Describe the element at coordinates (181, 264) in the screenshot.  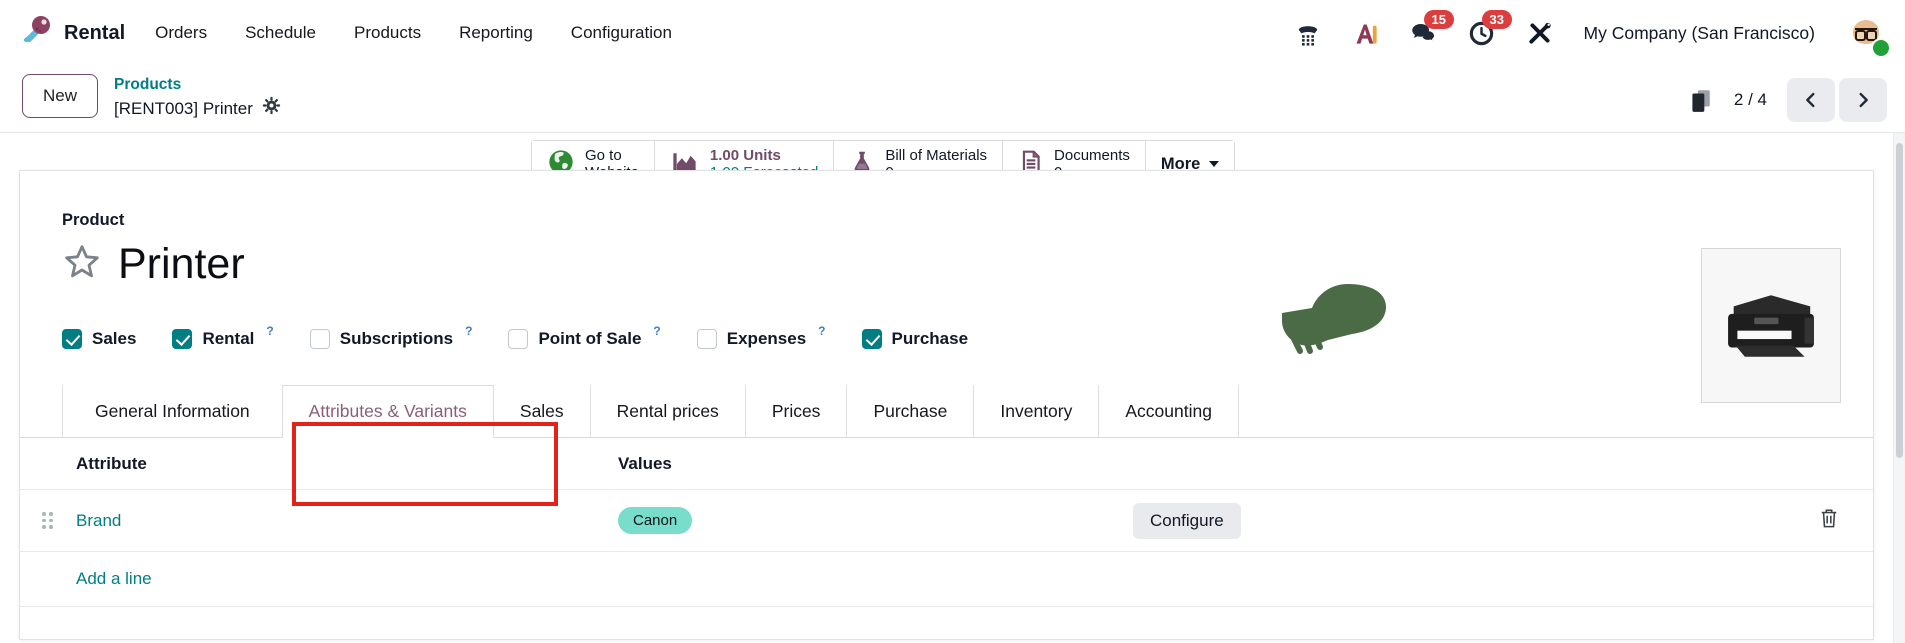
I see `product-title-field: Printer` at that location.